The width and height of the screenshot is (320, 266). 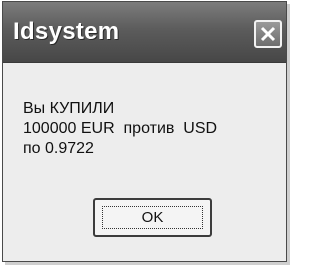 What do you see at coordinates (58, 148) in the screenshot?
I see `message-line-3: по 0.9722` at bounding box center [58, 148].